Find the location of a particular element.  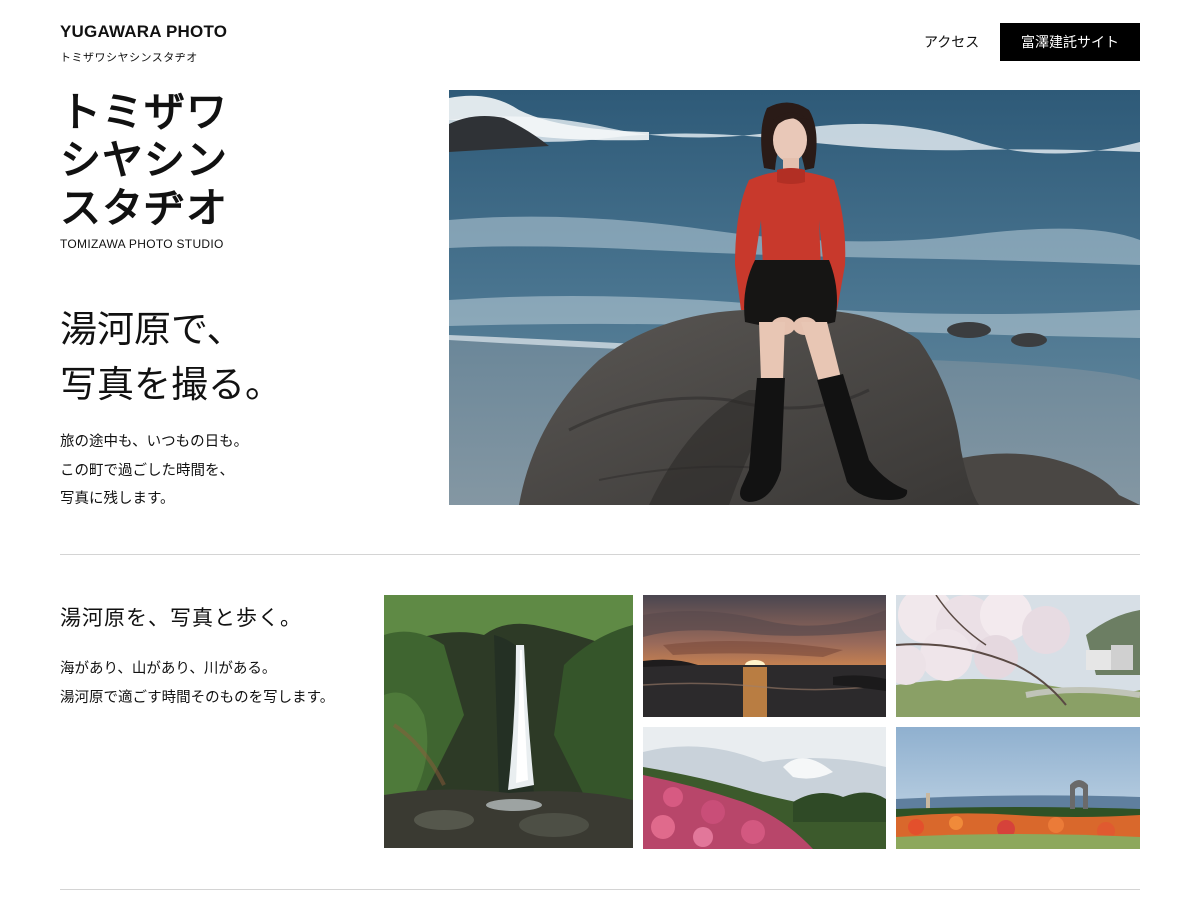

gallery-description: 海があり、山があり、川がある。 湯河原で適ごす時間そのものを写します。 is located at coordinates (197, 684).